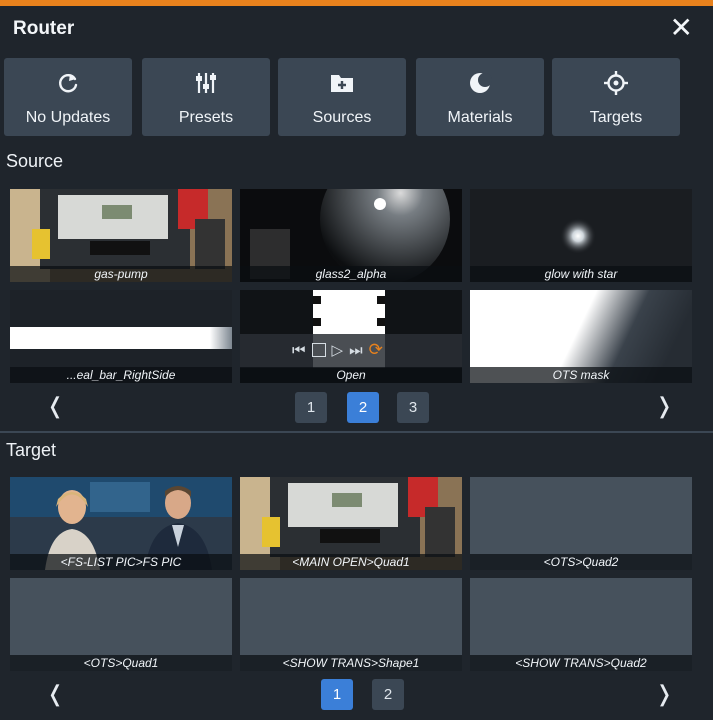  Describe the element at coordinates (342, 83) in the screenshot. I see `folder-add-icon` at that location.